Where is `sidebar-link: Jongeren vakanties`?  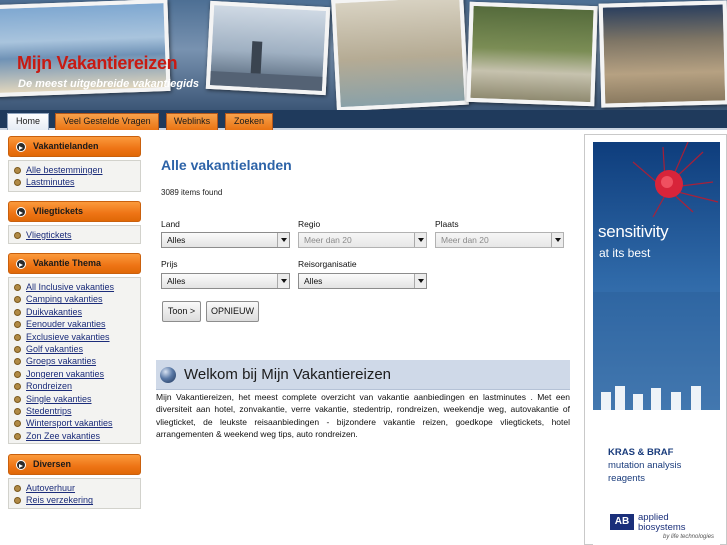
sidebar-link: Jongeren vakanties is located at coordinates (65, 374).